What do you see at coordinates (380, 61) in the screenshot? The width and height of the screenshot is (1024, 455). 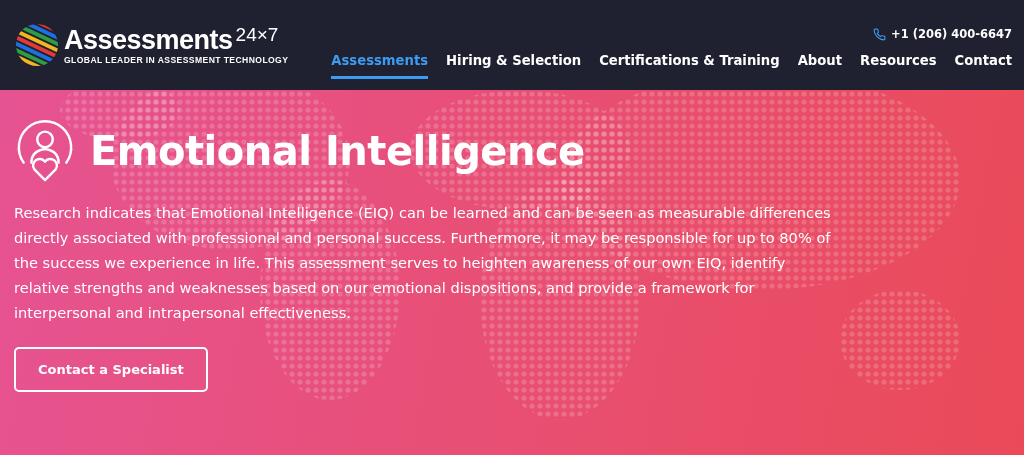 I see `nav-link: Assessments` at bounding box center [380, 61].